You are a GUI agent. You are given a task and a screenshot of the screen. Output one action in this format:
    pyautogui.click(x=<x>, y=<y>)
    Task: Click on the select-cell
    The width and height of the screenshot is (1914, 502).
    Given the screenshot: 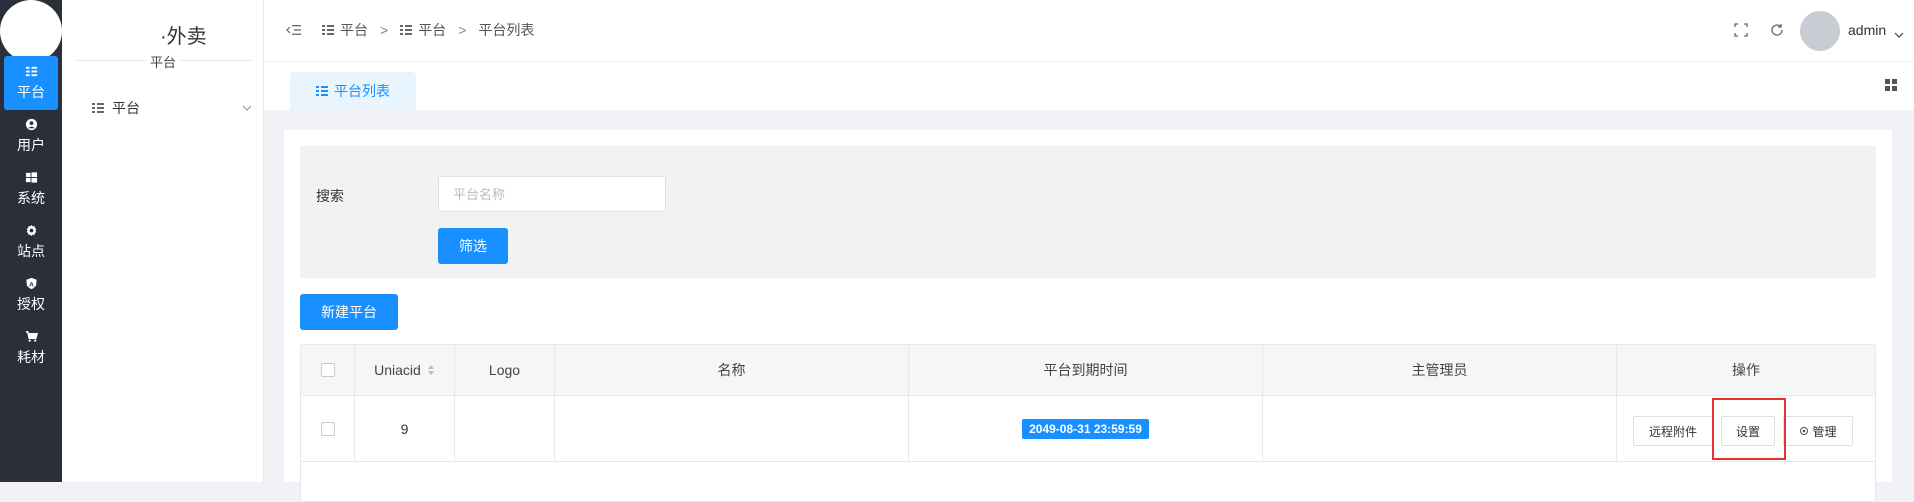 What is the action you would take?
    pyautogui.click(x=328, y=428)
    